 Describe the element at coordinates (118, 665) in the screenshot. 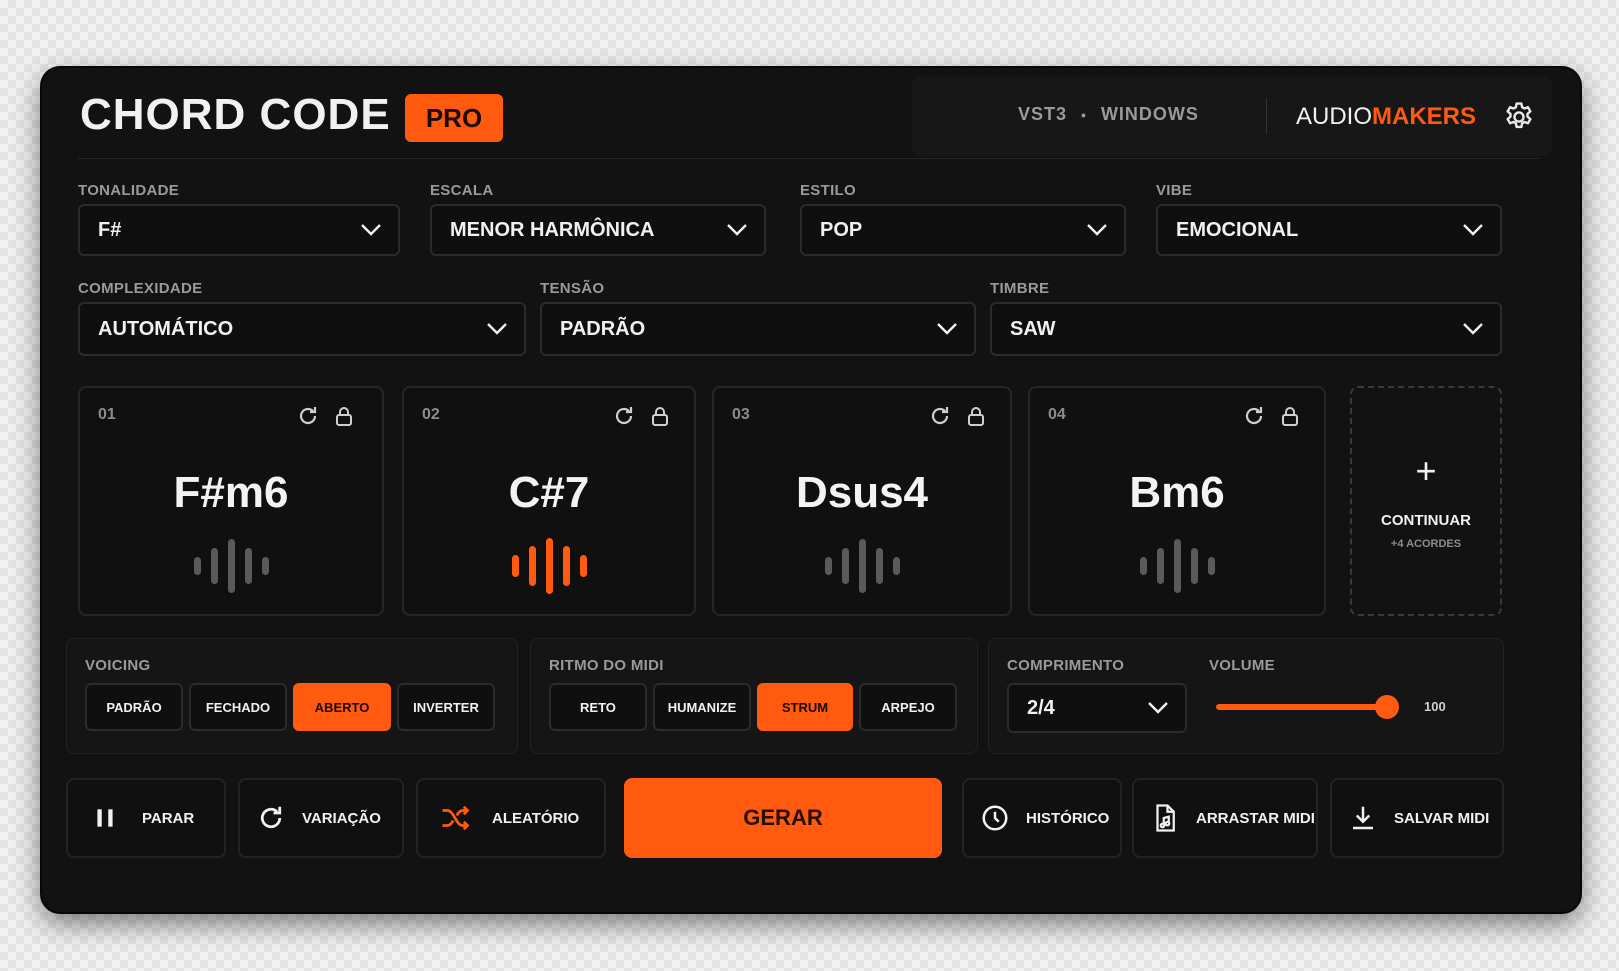

I see `voicing-label: VOICING` at that location.